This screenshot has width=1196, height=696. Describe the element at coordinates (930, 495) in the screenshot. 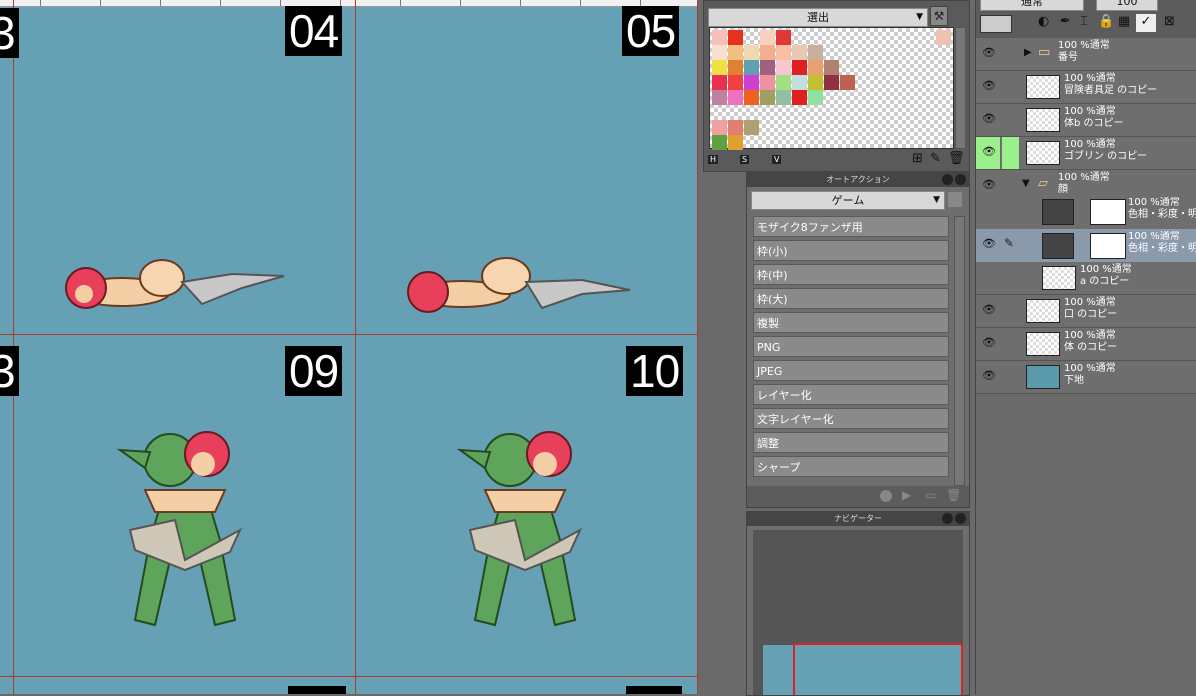

I see `new-action-icon: ▭` at that location.